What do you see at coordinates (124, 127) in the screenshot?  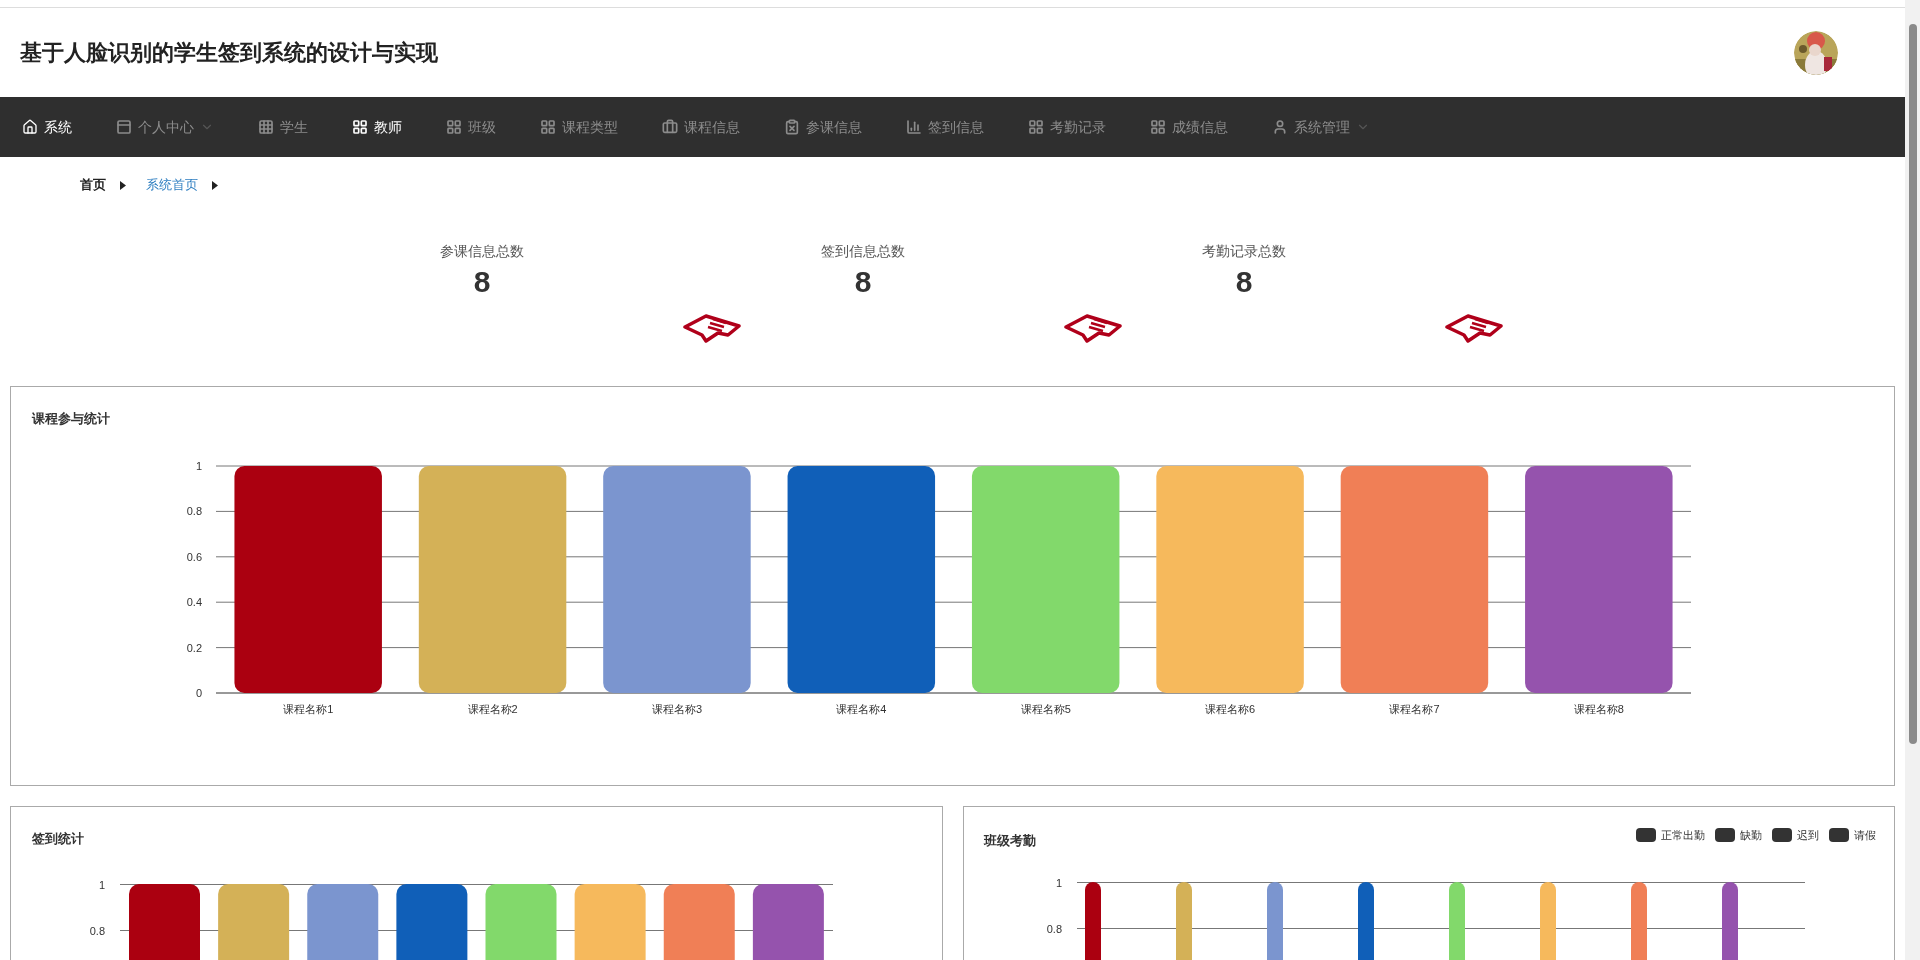 I see `panel-icon` at bounding box center [124, 127].